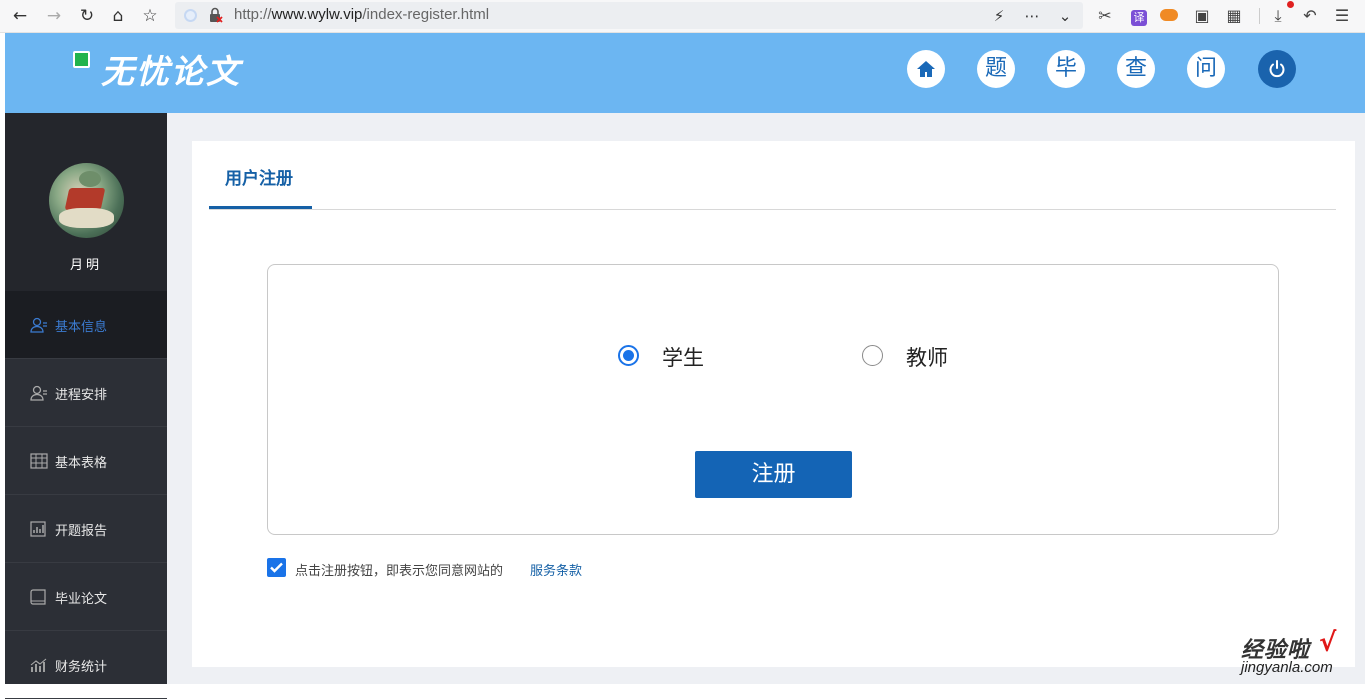 The width and height of the screenshot is (1365, 699). What do you see at coordinates (362, 14) in the screenshot?
I see `url-text: http://www.wylw.vip/index-register.html` at bounding box center [362, 14].